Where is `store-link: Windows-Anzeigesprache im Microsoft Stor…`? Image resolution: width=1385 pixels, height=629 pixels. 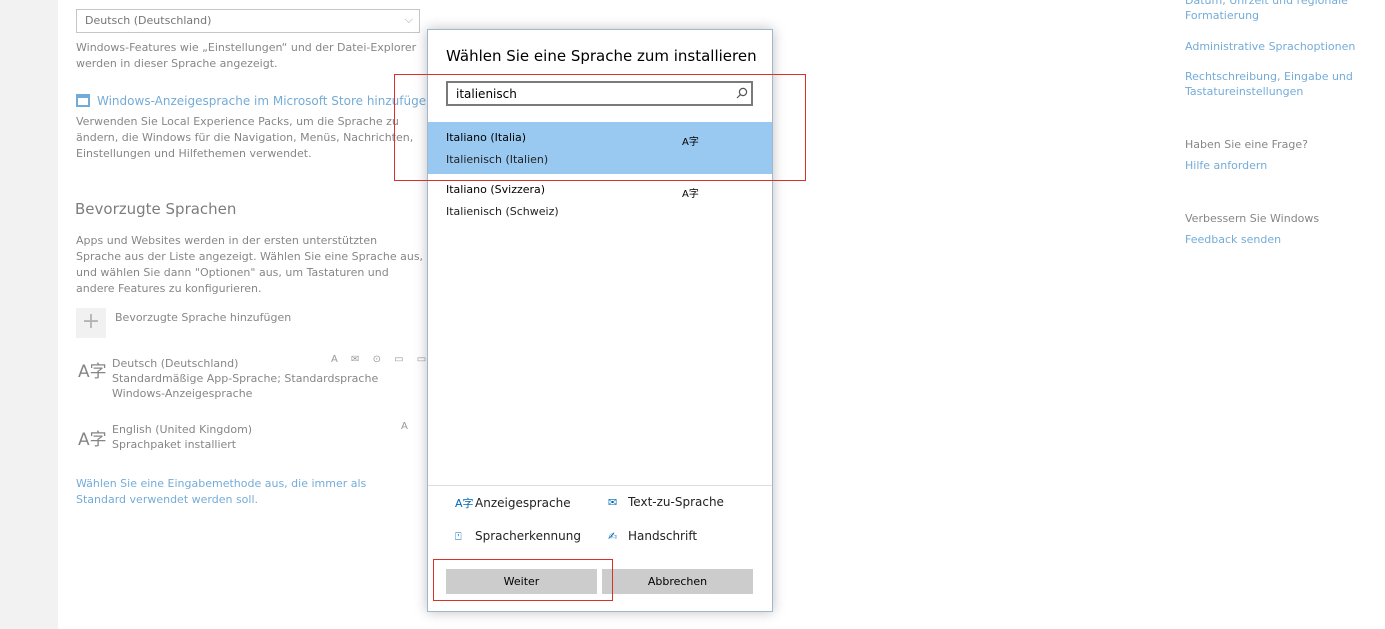 store-link: Windows-Anzeigesprache im Microsoft Stor… is located at coordinates (265, 101).